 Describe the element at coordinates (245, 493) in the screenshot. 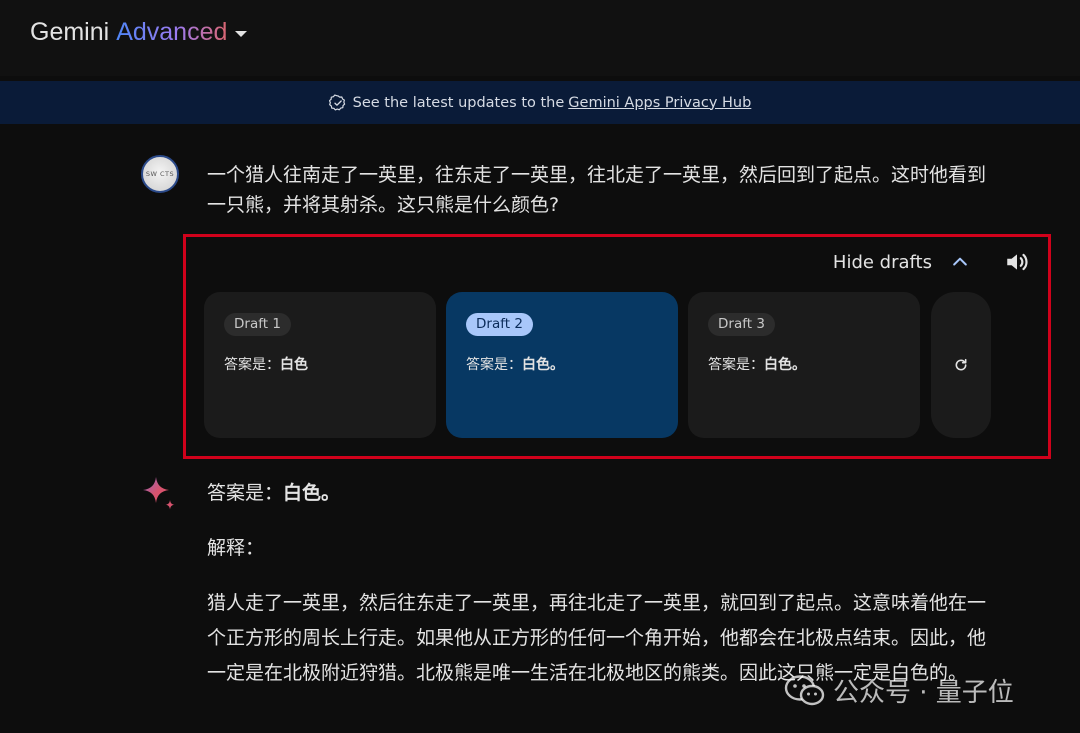

I see `answer-prefix: 答案是：` at that location.